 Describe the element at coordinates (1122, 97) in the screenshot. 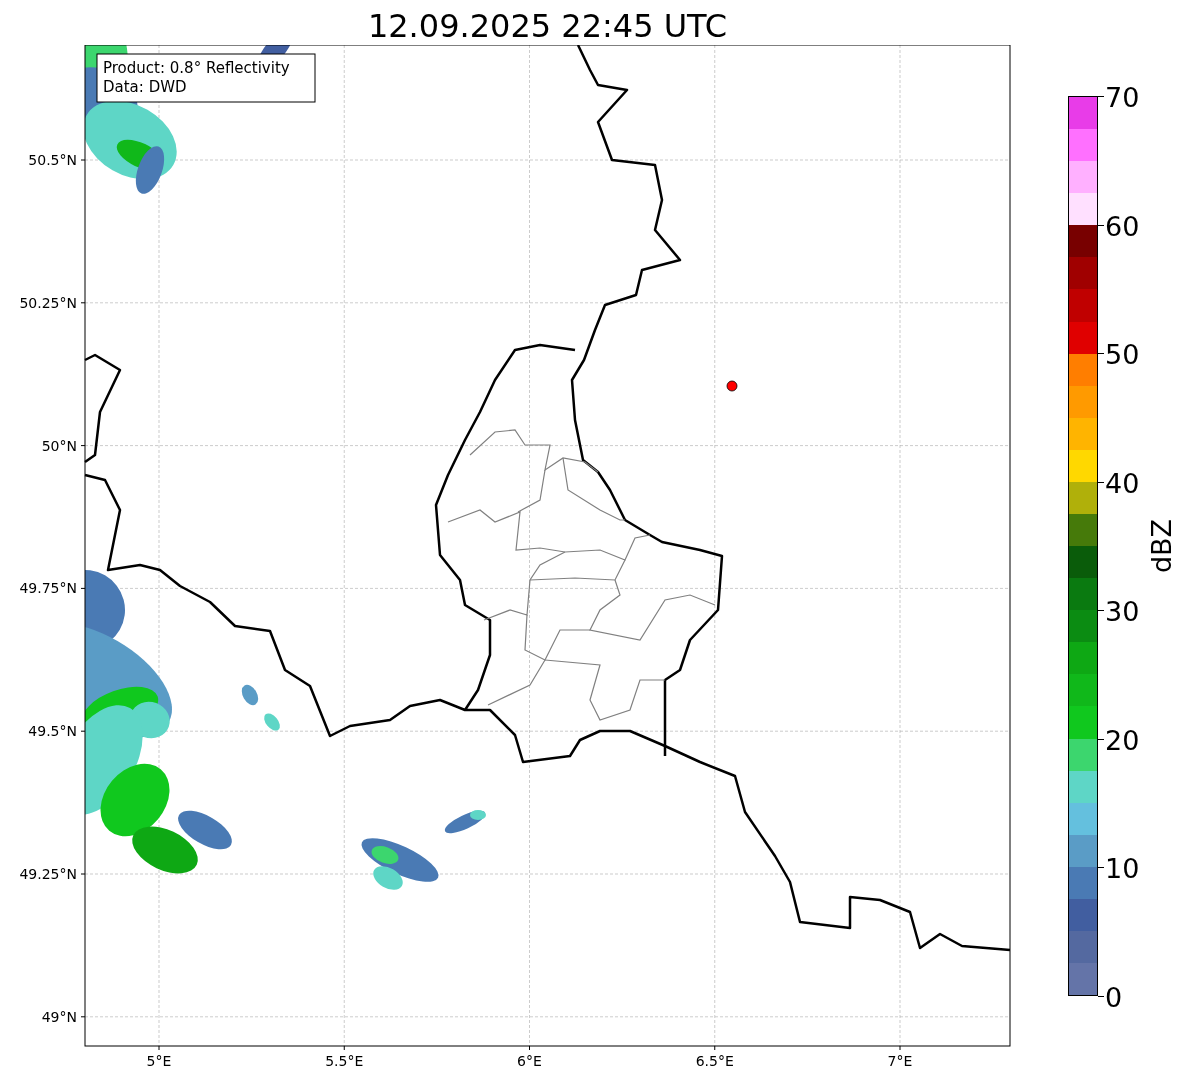

I see `colorbar-tick-label: 70` at that location.